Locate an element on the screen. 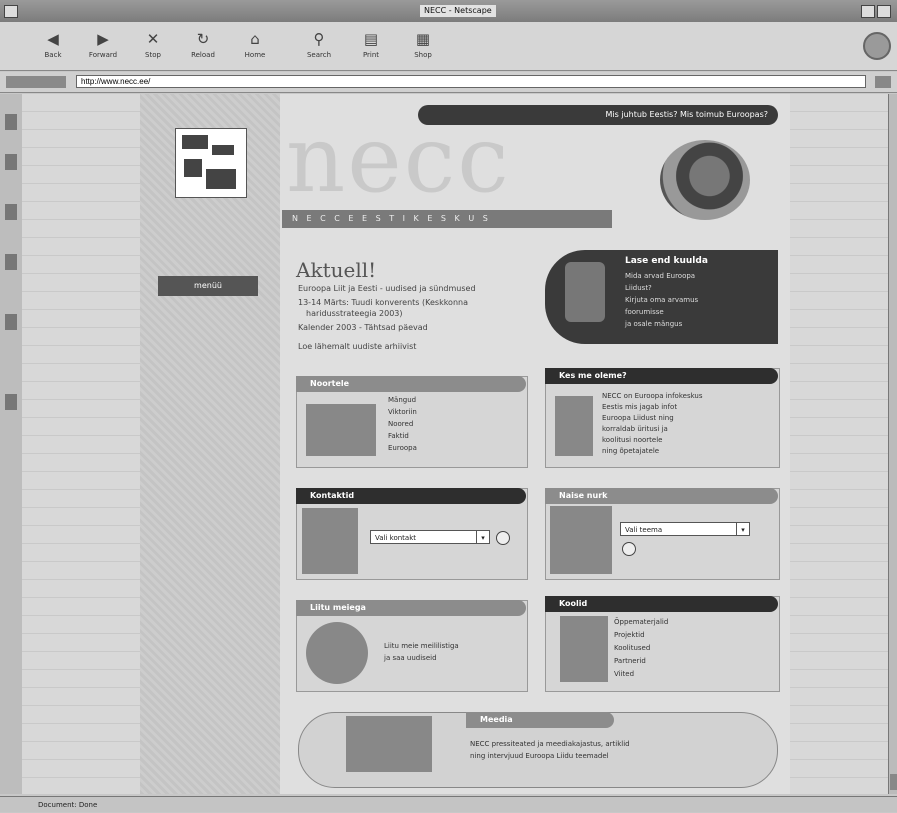 The height and width of the screenshot is (813, 897). home-button: ⌂ Home is located at coordinates (255, 47).